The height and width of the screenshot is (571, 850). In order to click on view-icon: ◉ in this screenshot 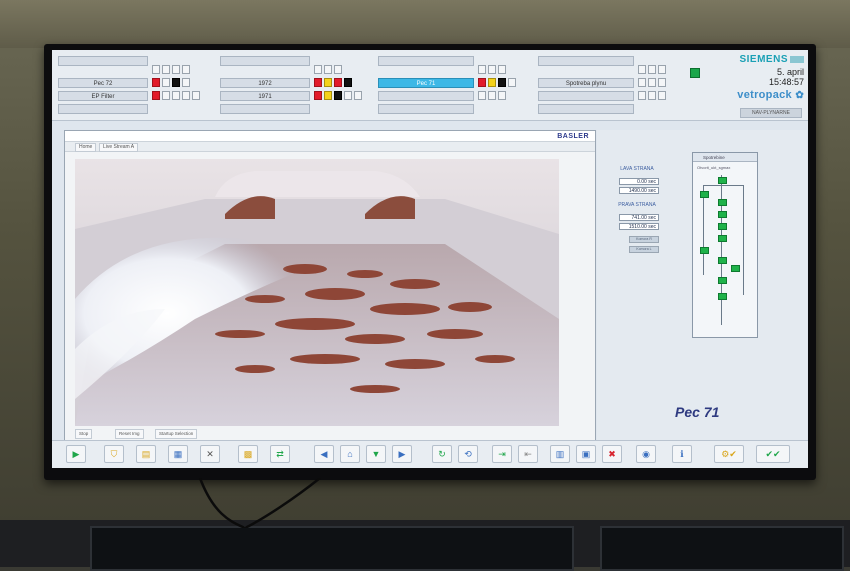, I will do `click(646, 454)`.